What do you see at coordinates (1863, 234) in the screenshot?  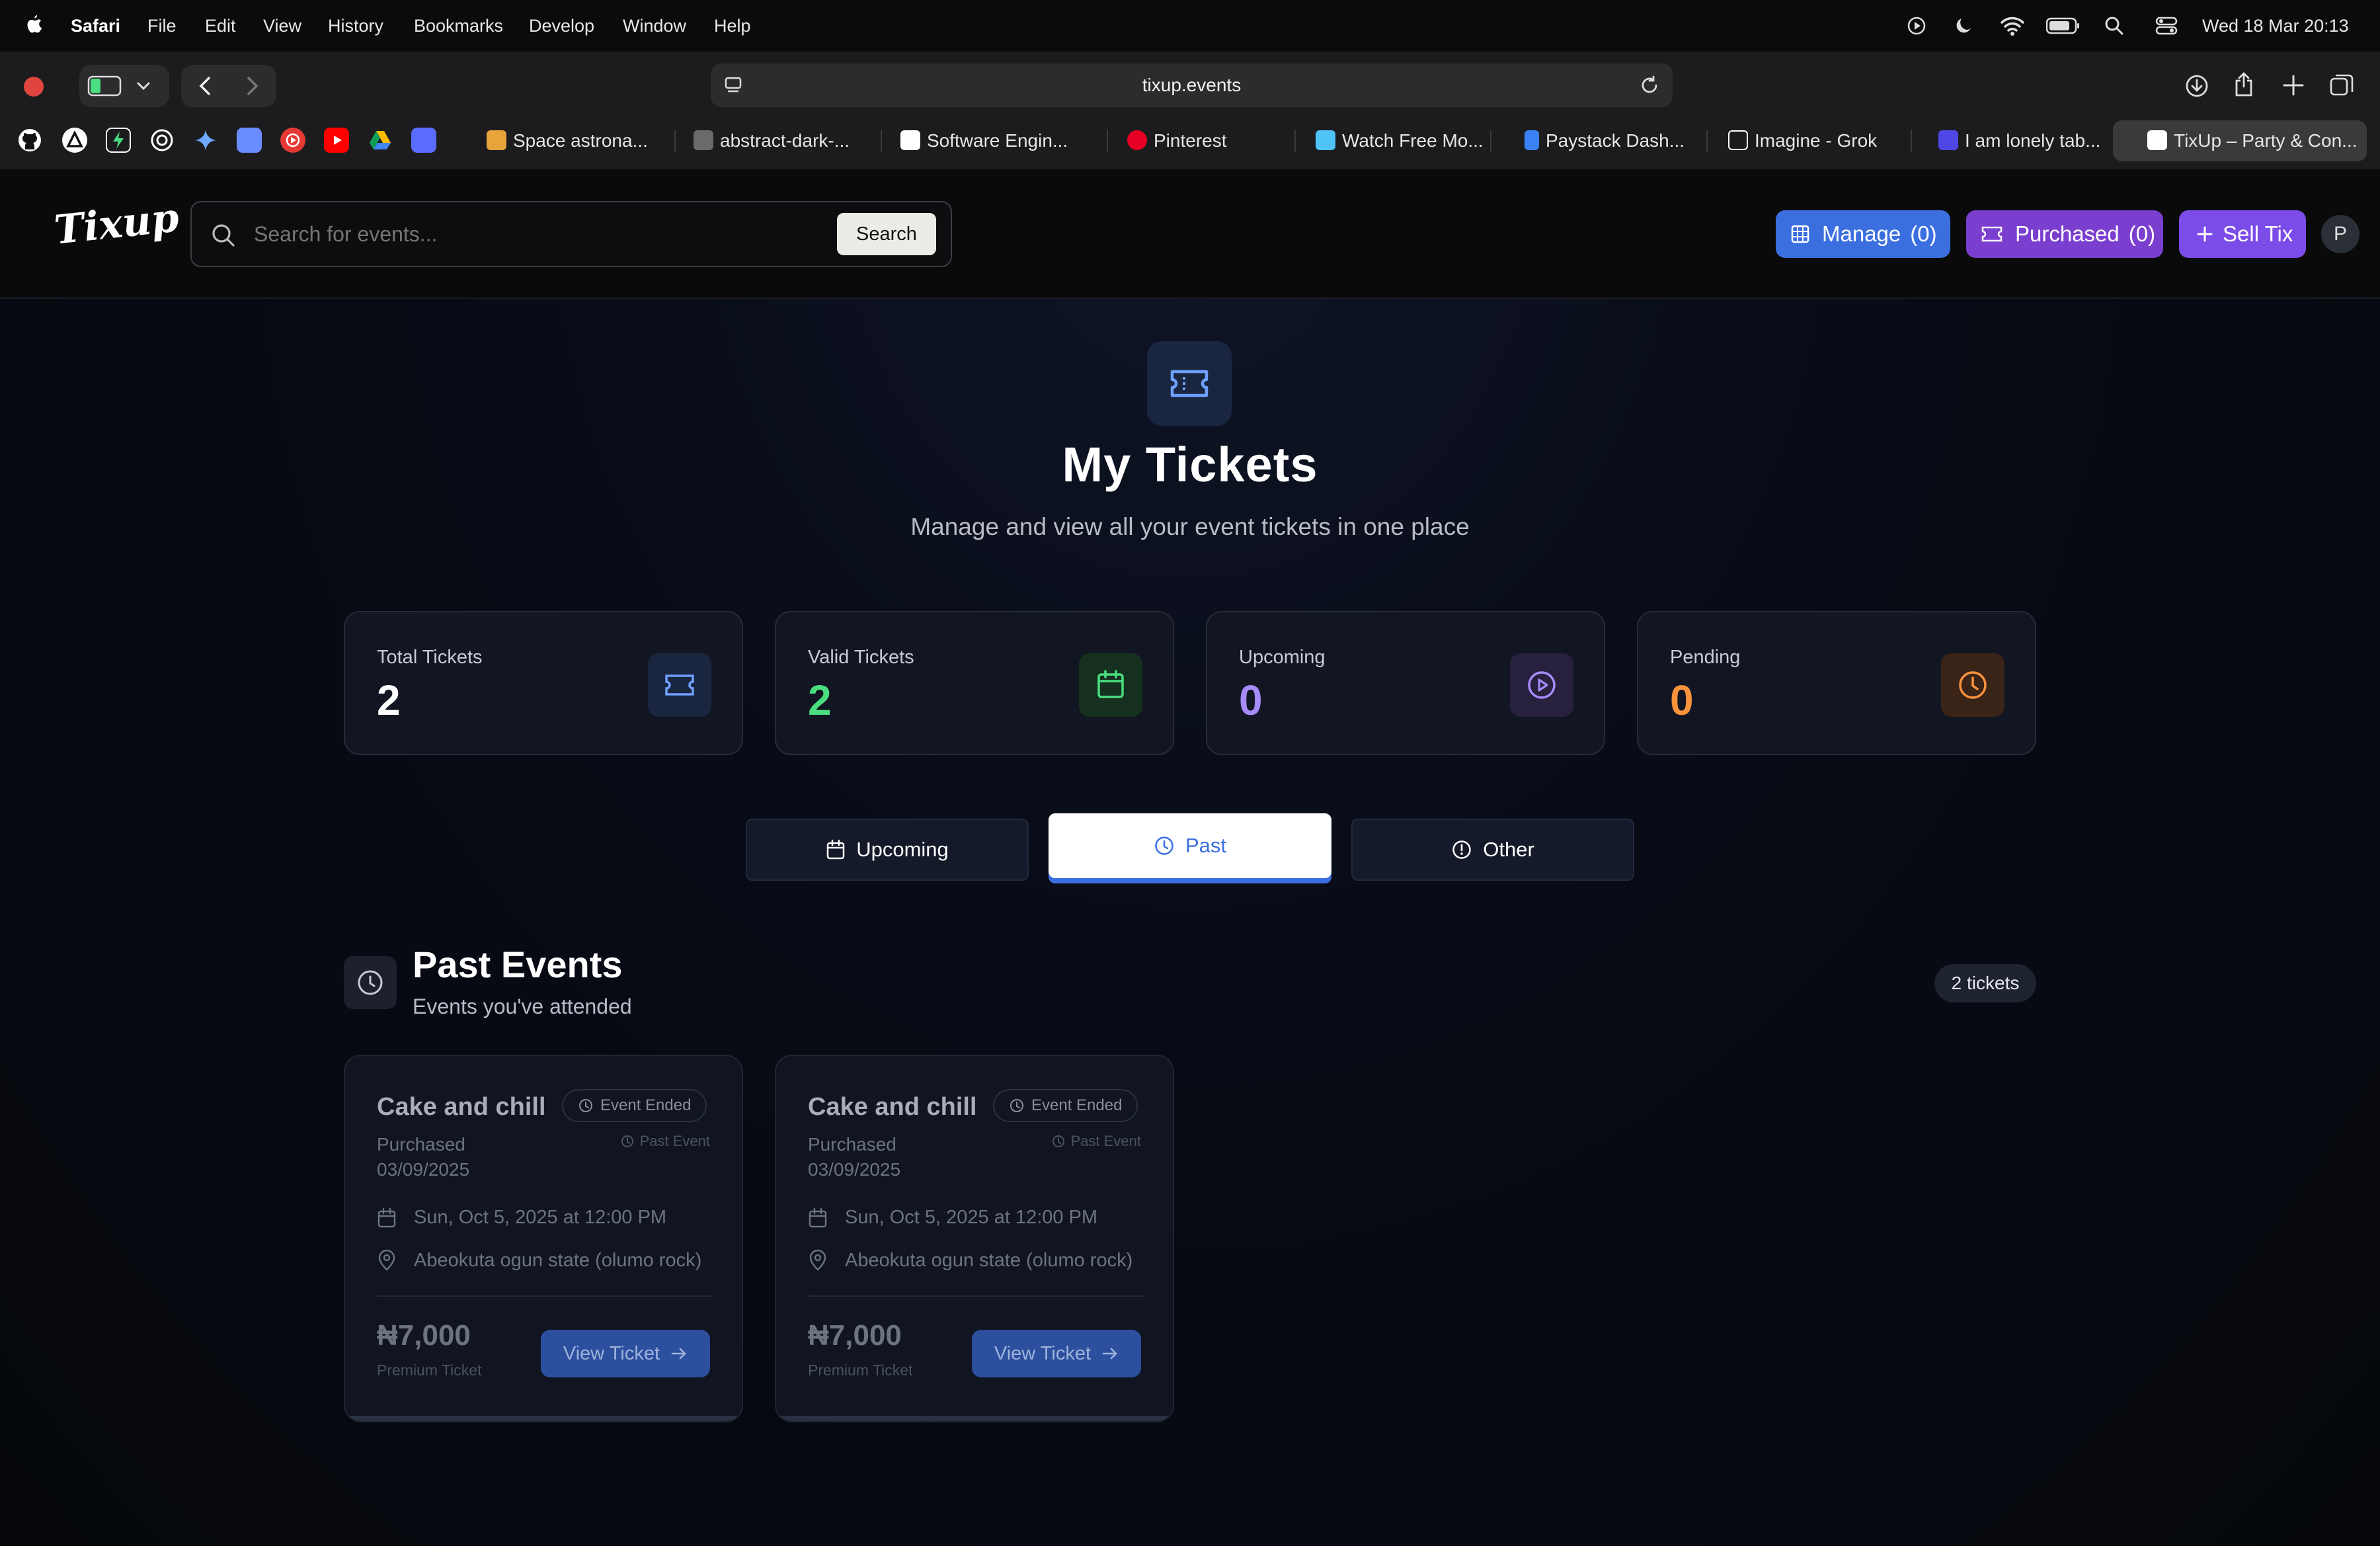 I see `manage-button: Manage (0)` at bounding box center [1863, 234].